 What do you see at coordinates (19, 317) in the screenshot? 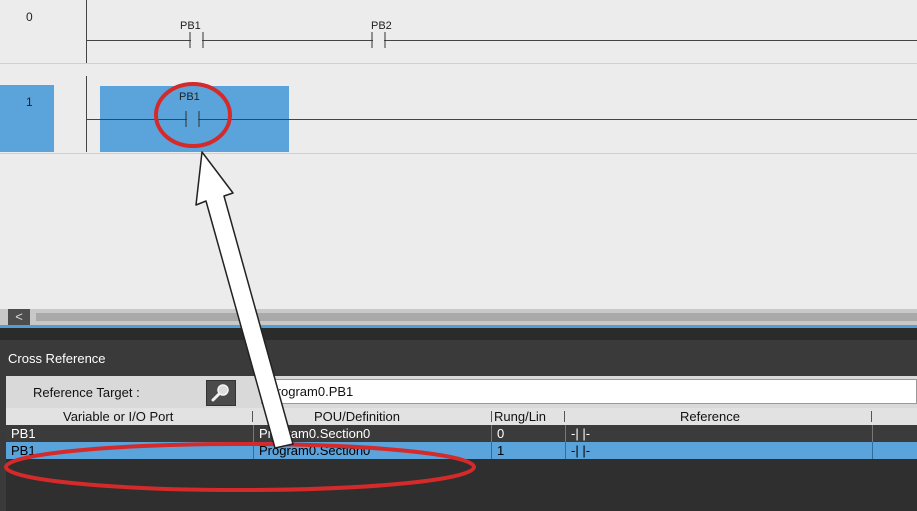
I see `scroll-left-icon: <` at bounding box center [19, 317].